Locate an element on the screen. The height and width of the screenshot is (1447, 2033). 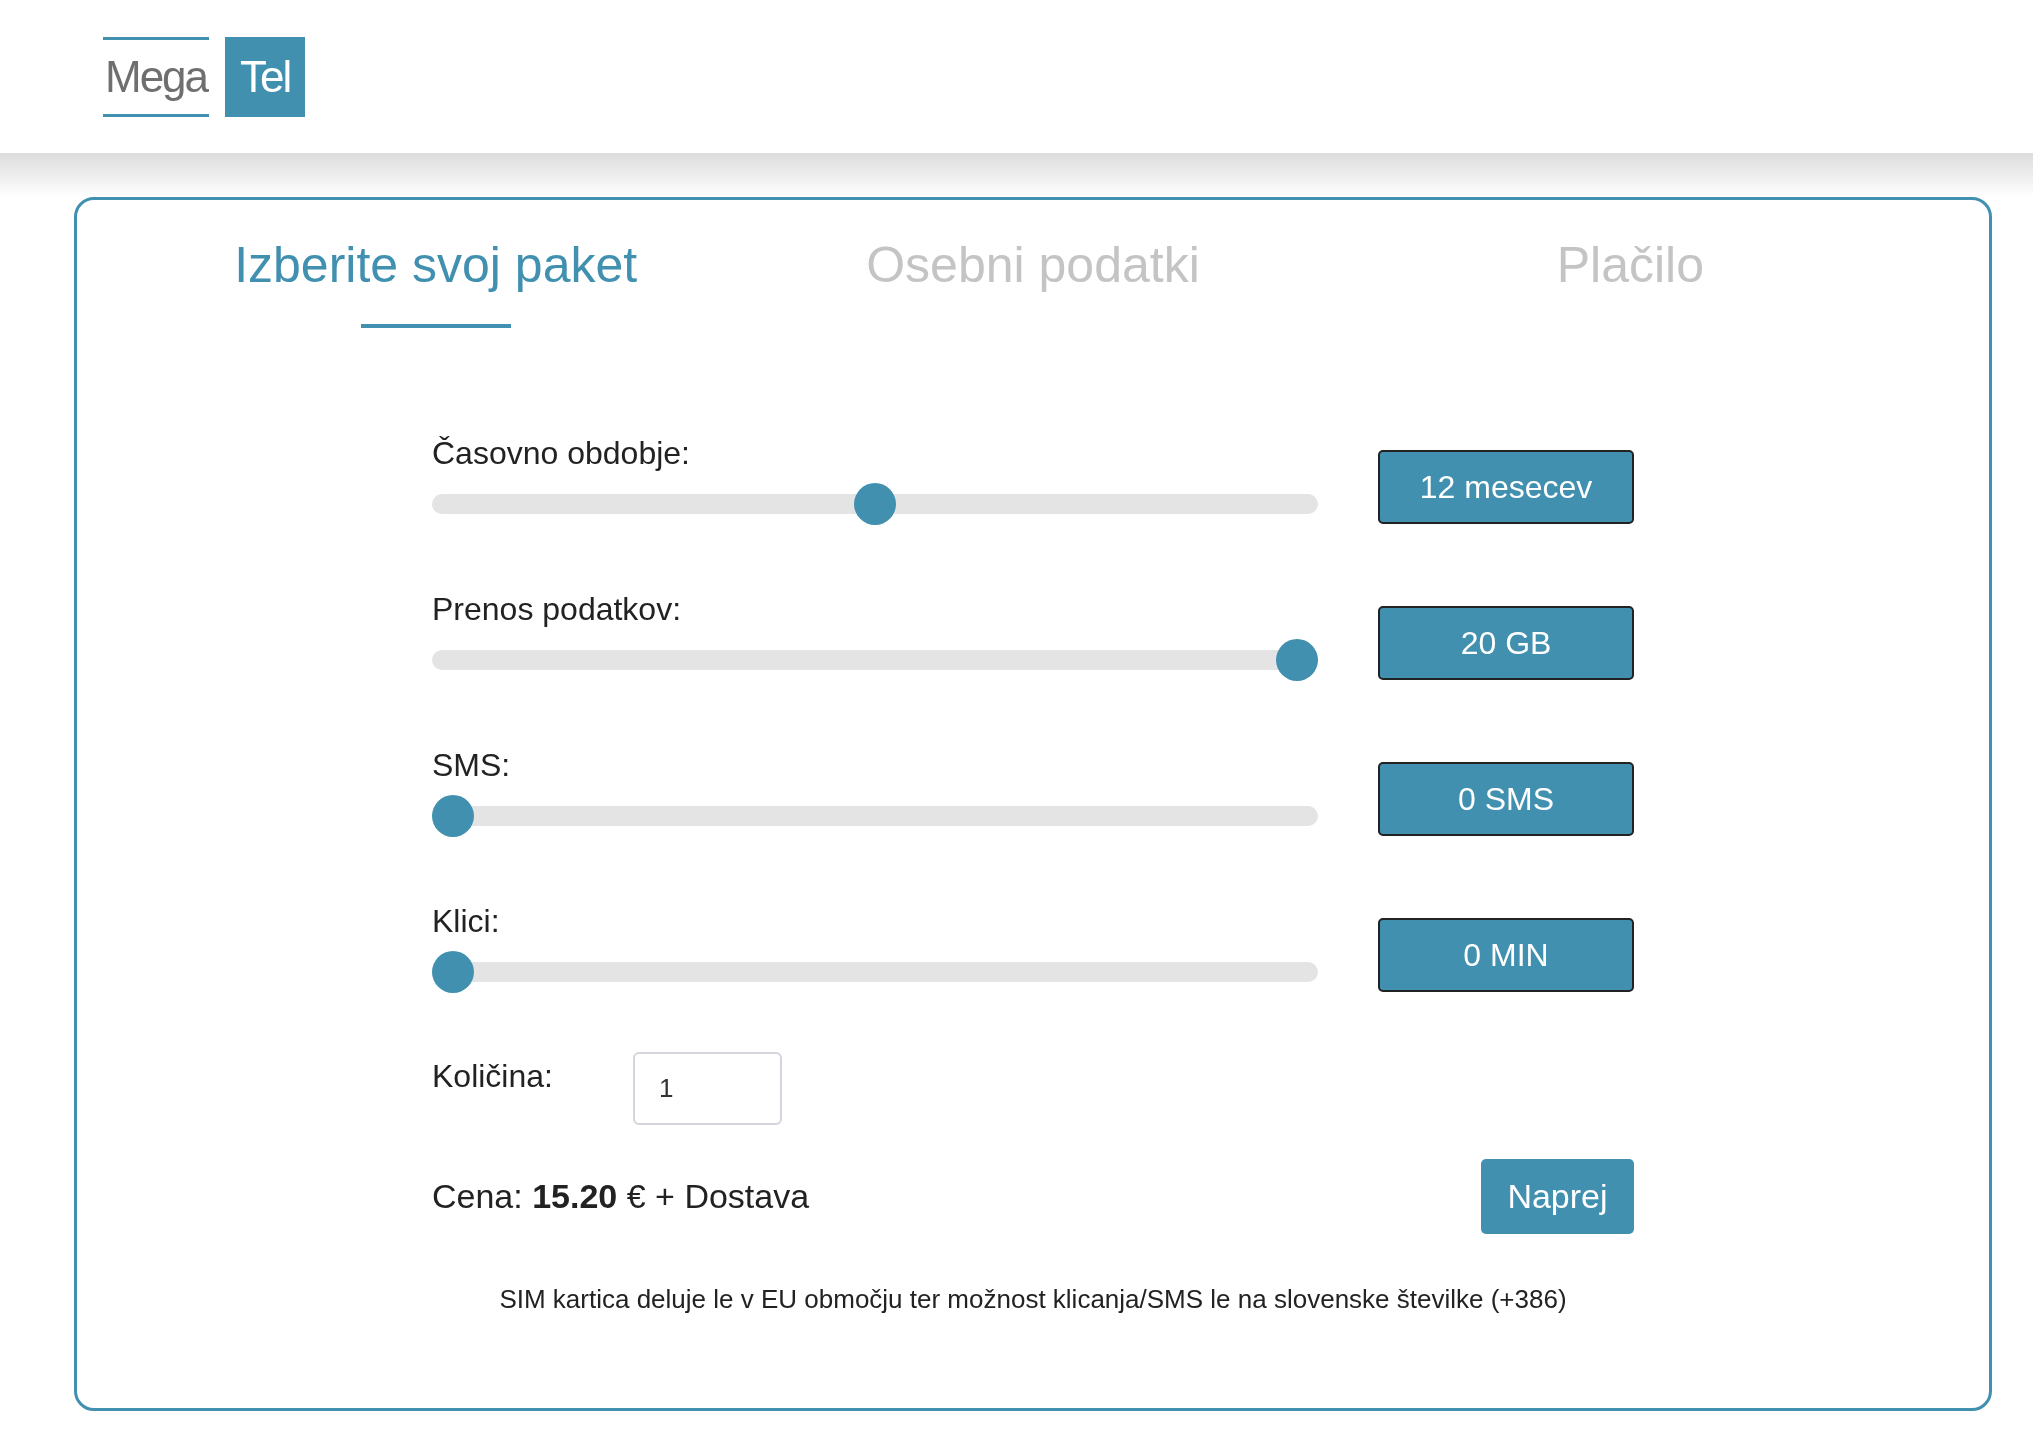
next-button: Naprej is located at coordinates (1557, 1196).